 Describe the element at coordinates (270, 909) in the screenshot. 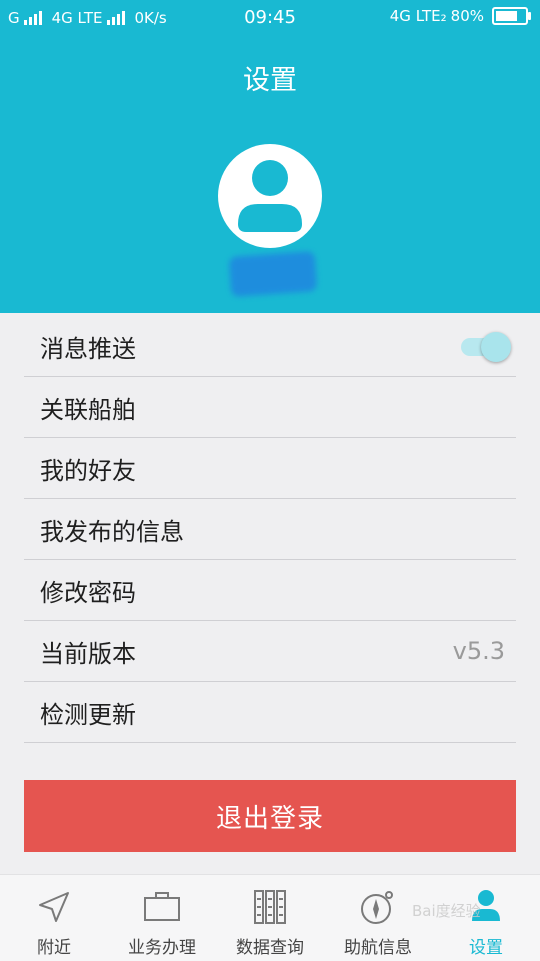

I see `data-columns-icon` at that location.